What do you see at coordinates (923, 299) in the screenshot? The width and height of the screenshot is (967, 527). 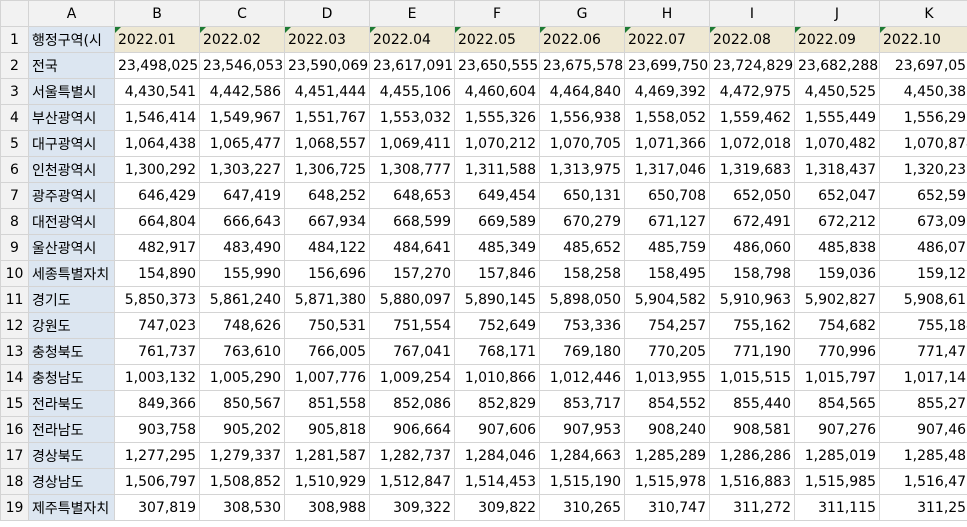 I see `value-cell: 5,908,615` at bounding box center [923, 299].